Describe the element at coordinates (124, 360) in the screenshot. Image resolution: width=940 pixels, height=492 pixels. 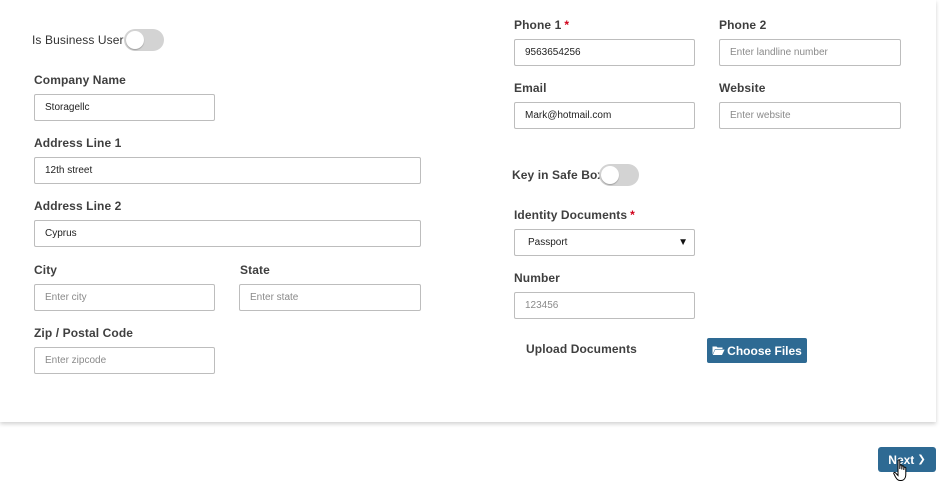
I see `zip-input` at that location.